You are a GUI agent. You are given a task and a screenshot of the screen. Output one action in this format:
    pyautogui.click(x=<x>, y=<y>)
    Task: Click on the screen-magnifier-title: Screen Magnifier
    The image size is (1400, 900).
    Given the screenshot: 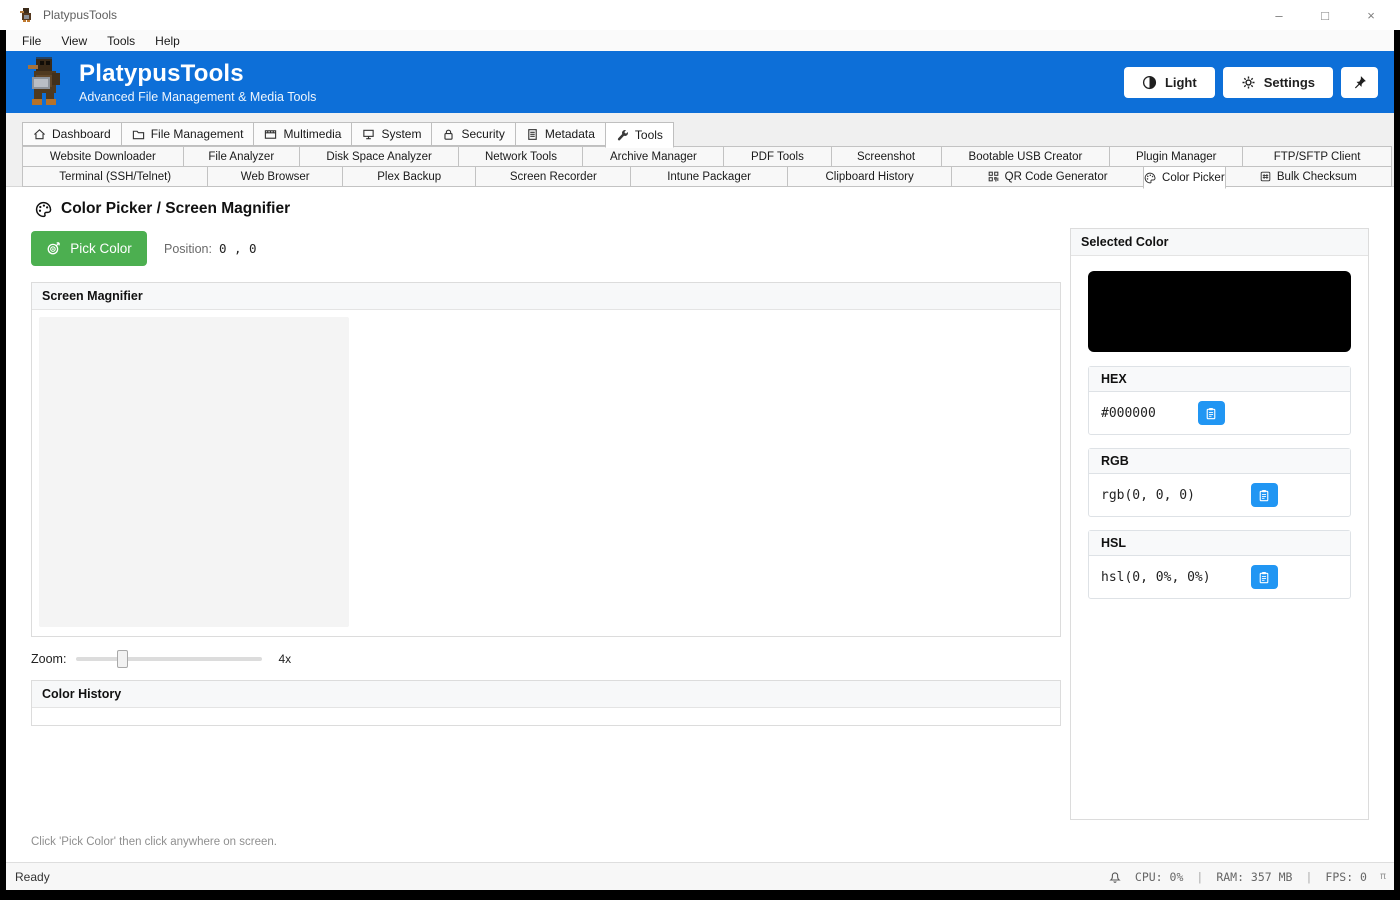 What is the action you would take?
    pyautogui.click(x=546, y=296)
    